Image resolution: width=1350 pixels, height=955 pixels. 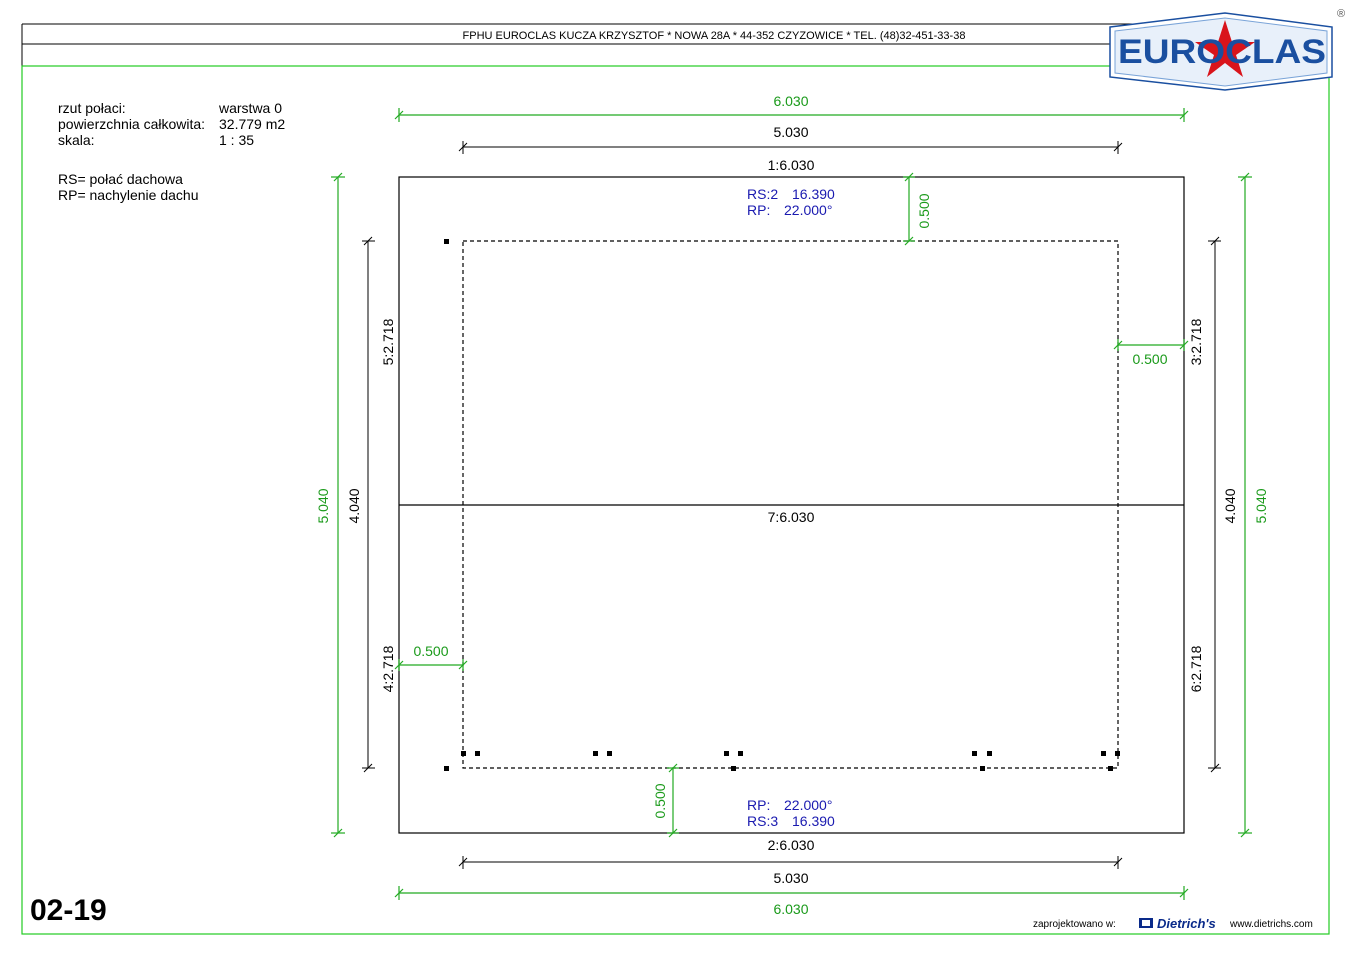 What do you see at coordinates (808, 210) in the screenshot?
I see `slope-top-rp-value: 22.000°` at bounding box center [808, 210].